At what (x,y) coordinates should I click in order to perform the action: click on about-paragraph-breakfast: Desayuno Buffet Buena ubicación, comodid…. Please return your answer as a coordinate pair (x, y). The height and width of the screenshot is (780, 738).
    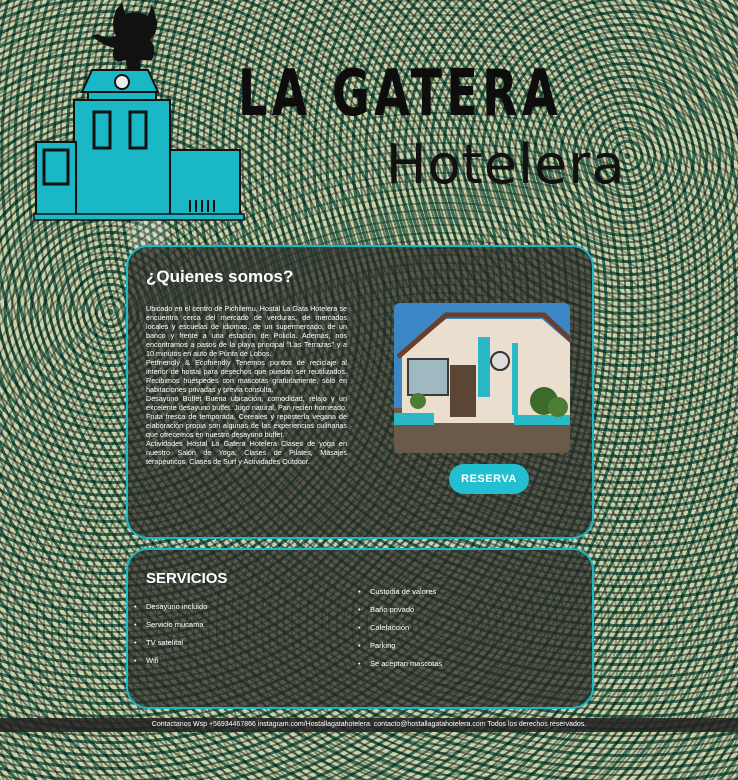
    Looking at the image, I should click on (246, 416).